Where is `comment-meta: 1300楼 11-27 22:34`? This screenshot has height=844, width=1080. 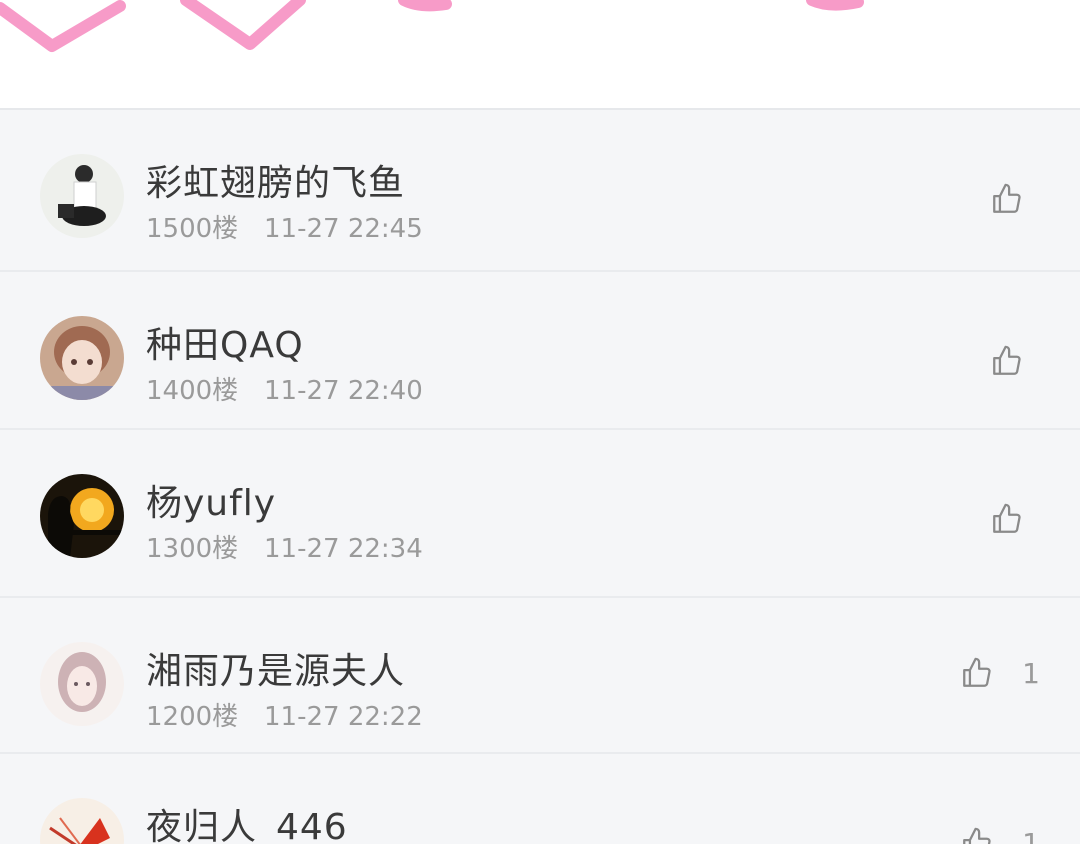 comment-meta: 1300楼 11-27 22:34 is located at coordinates (284, 546).